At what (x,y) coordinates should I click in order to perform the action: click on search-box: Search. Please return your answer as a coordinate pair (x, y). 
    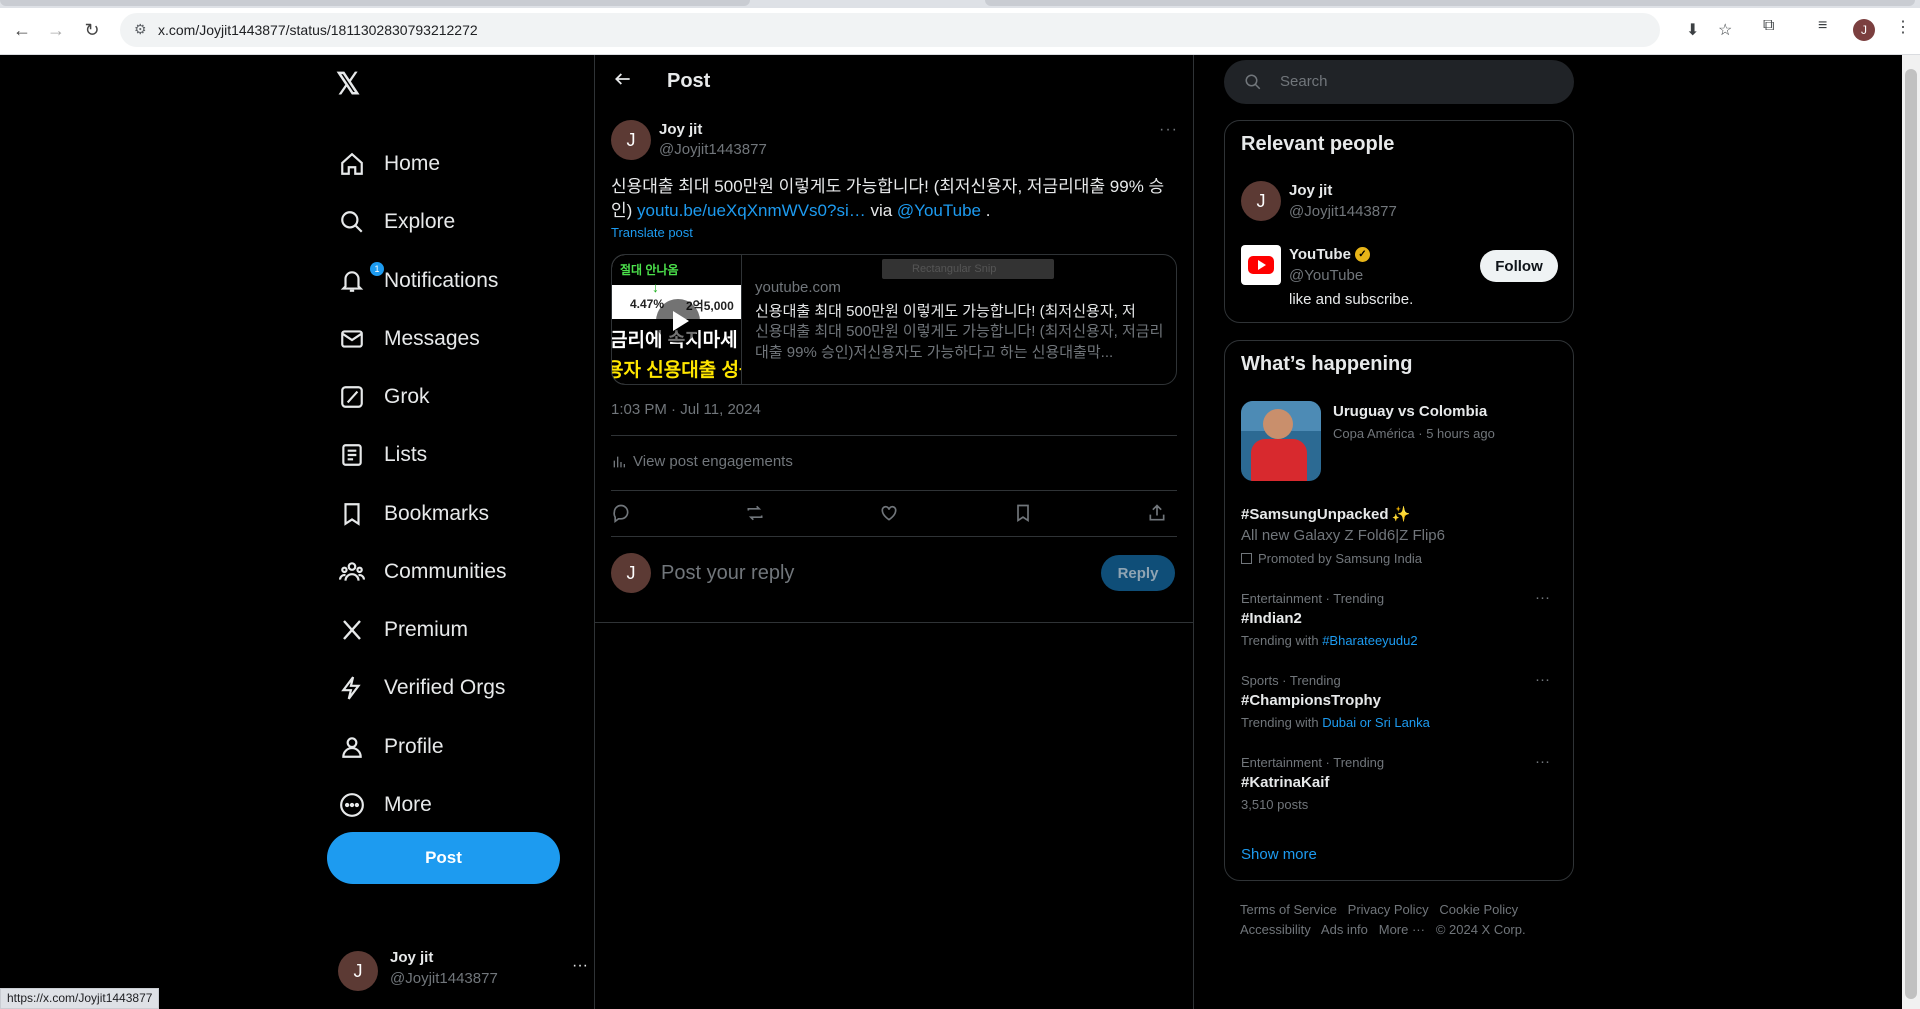
    Looking at the image, I should click on (1399, 82).